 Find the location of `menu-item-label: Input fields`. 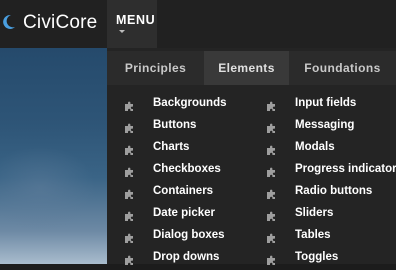

menu-item-label: Input fields is located at coordinates (326, 103).